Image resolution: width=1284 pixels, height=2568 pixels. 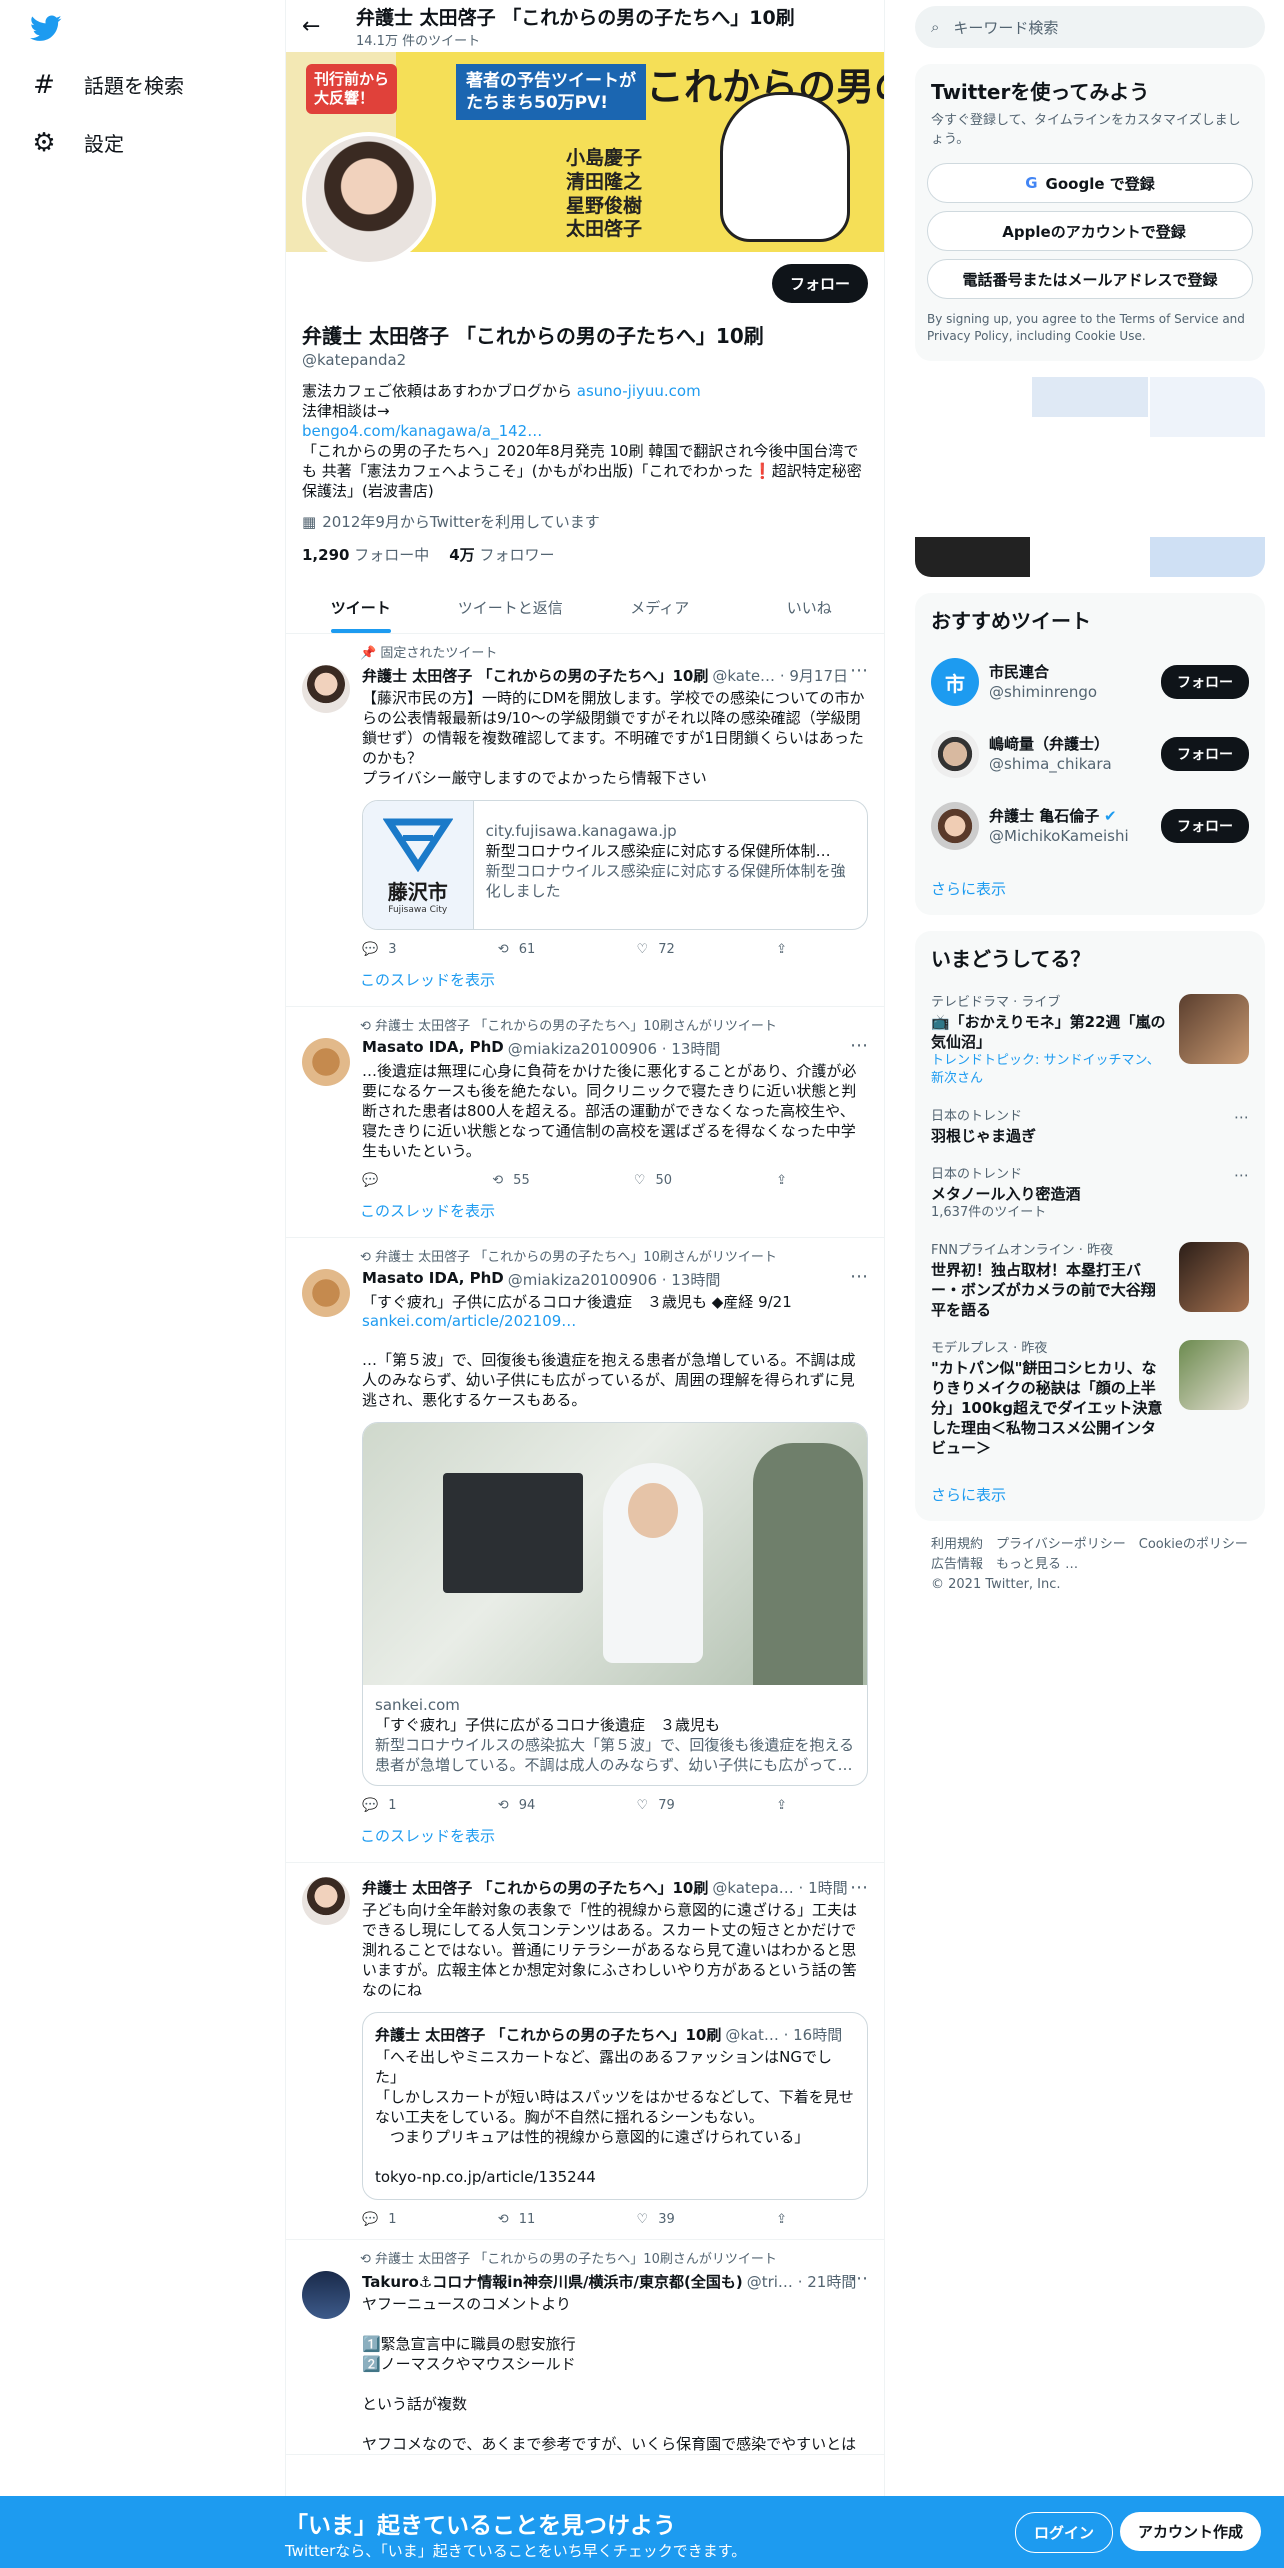 I want to click on tweet-author: Takuro⚓コロナ情報in神奈川県/横浜市/東京都(全国も), so click(x=552, y=2281).